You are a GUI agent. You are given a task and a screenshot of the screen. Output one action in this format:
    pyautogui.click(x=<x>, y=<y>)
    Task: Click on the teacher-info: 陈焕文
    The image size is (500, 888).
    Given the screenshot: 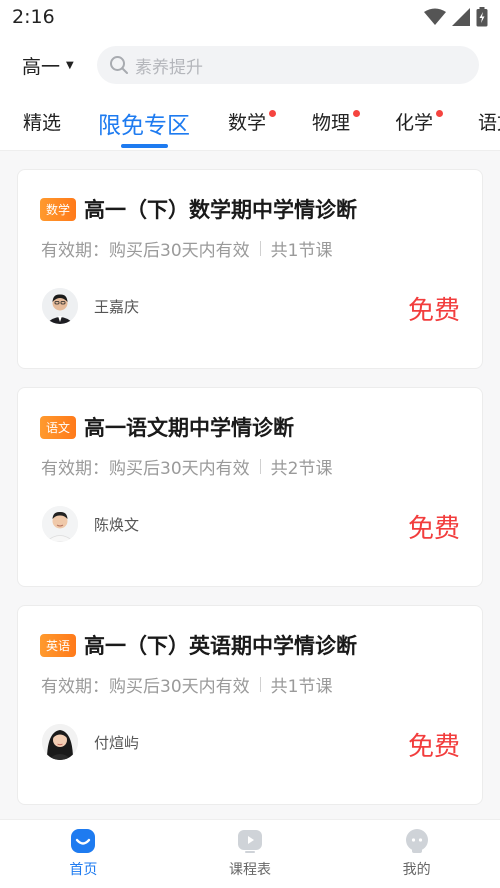 What is the action you would take?
    pyautogui.click(x=90, y=524)
    